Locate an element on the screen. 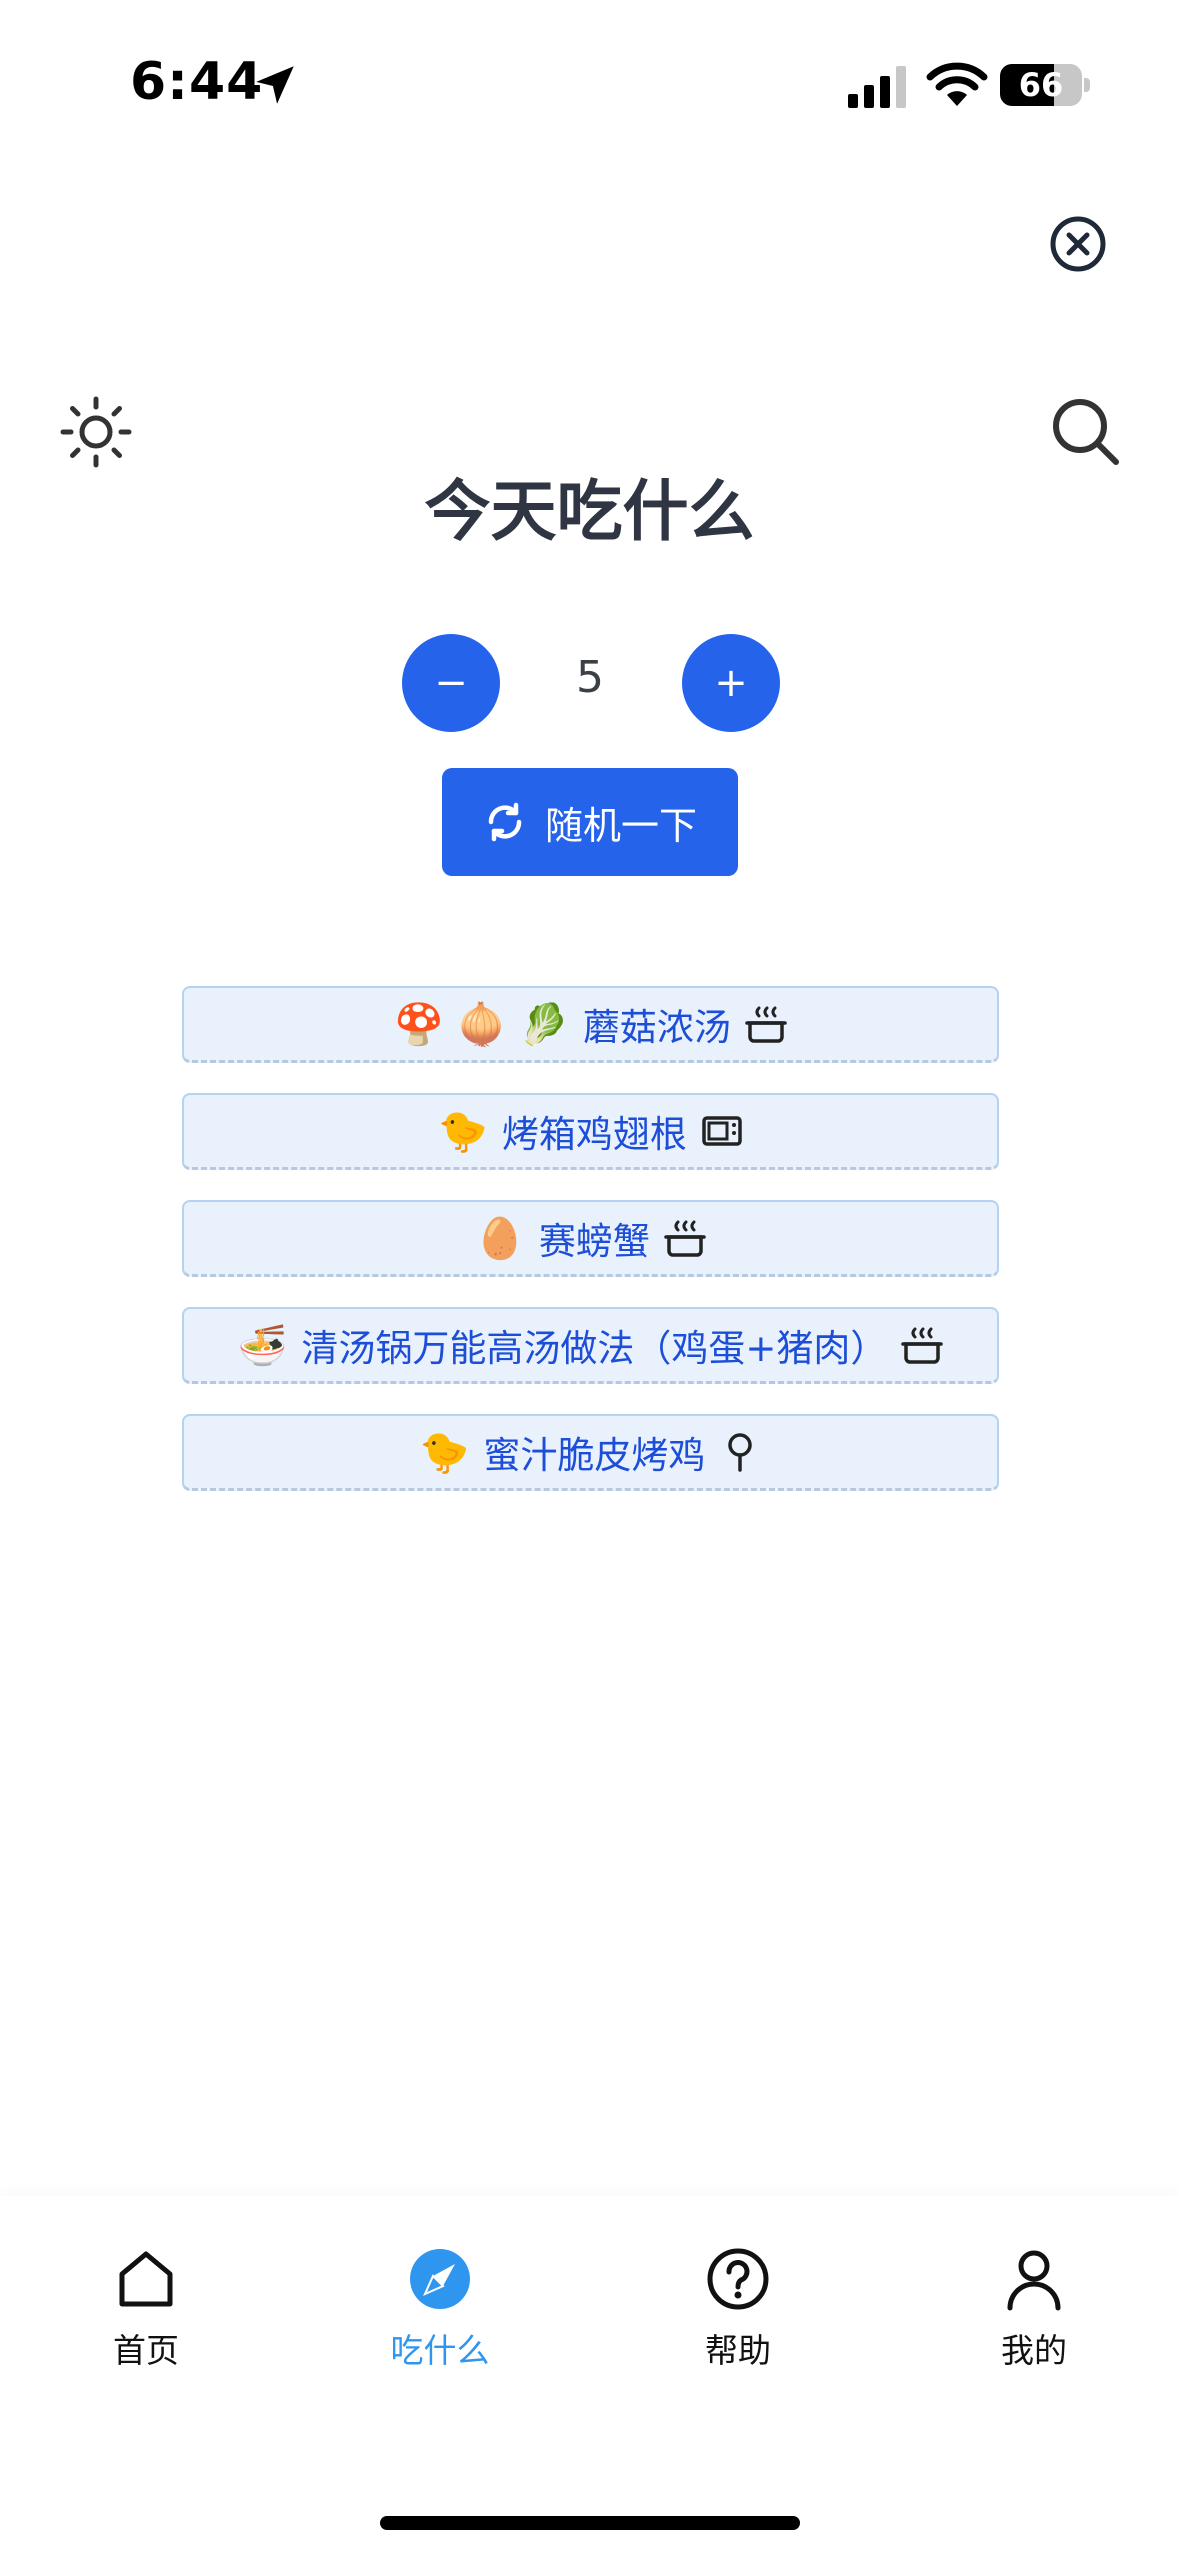 The image size is (1179, 2556). dish-name: 清汤锅万能高汤做法（鸡蛋+猪肉） is located at coordinates (594, 1348).